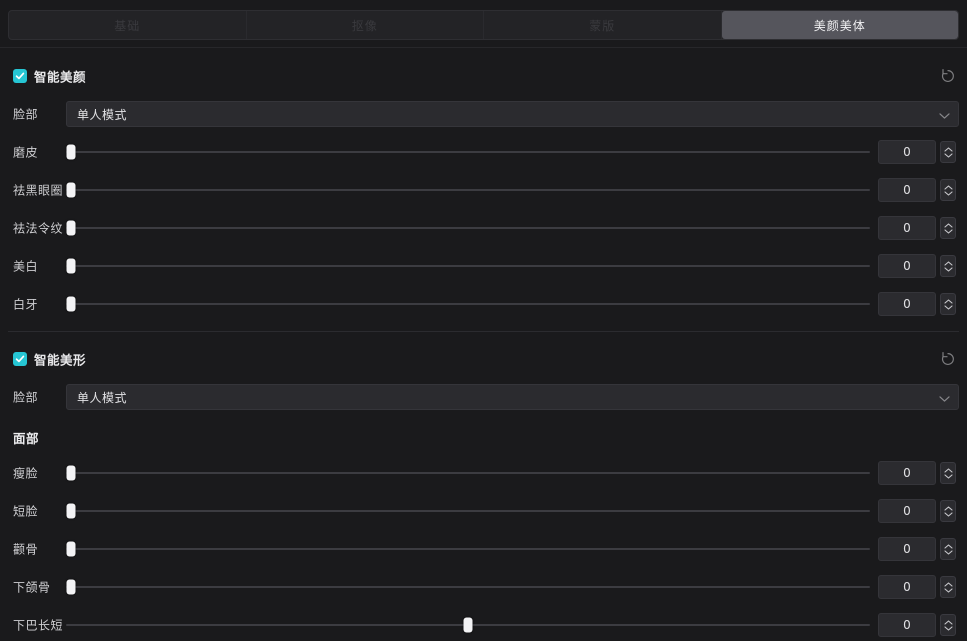  What do you see at coordinates (26, 438) in the screenshot?
I see `group-heading-face: 面部` at bounding box center [26, 438].